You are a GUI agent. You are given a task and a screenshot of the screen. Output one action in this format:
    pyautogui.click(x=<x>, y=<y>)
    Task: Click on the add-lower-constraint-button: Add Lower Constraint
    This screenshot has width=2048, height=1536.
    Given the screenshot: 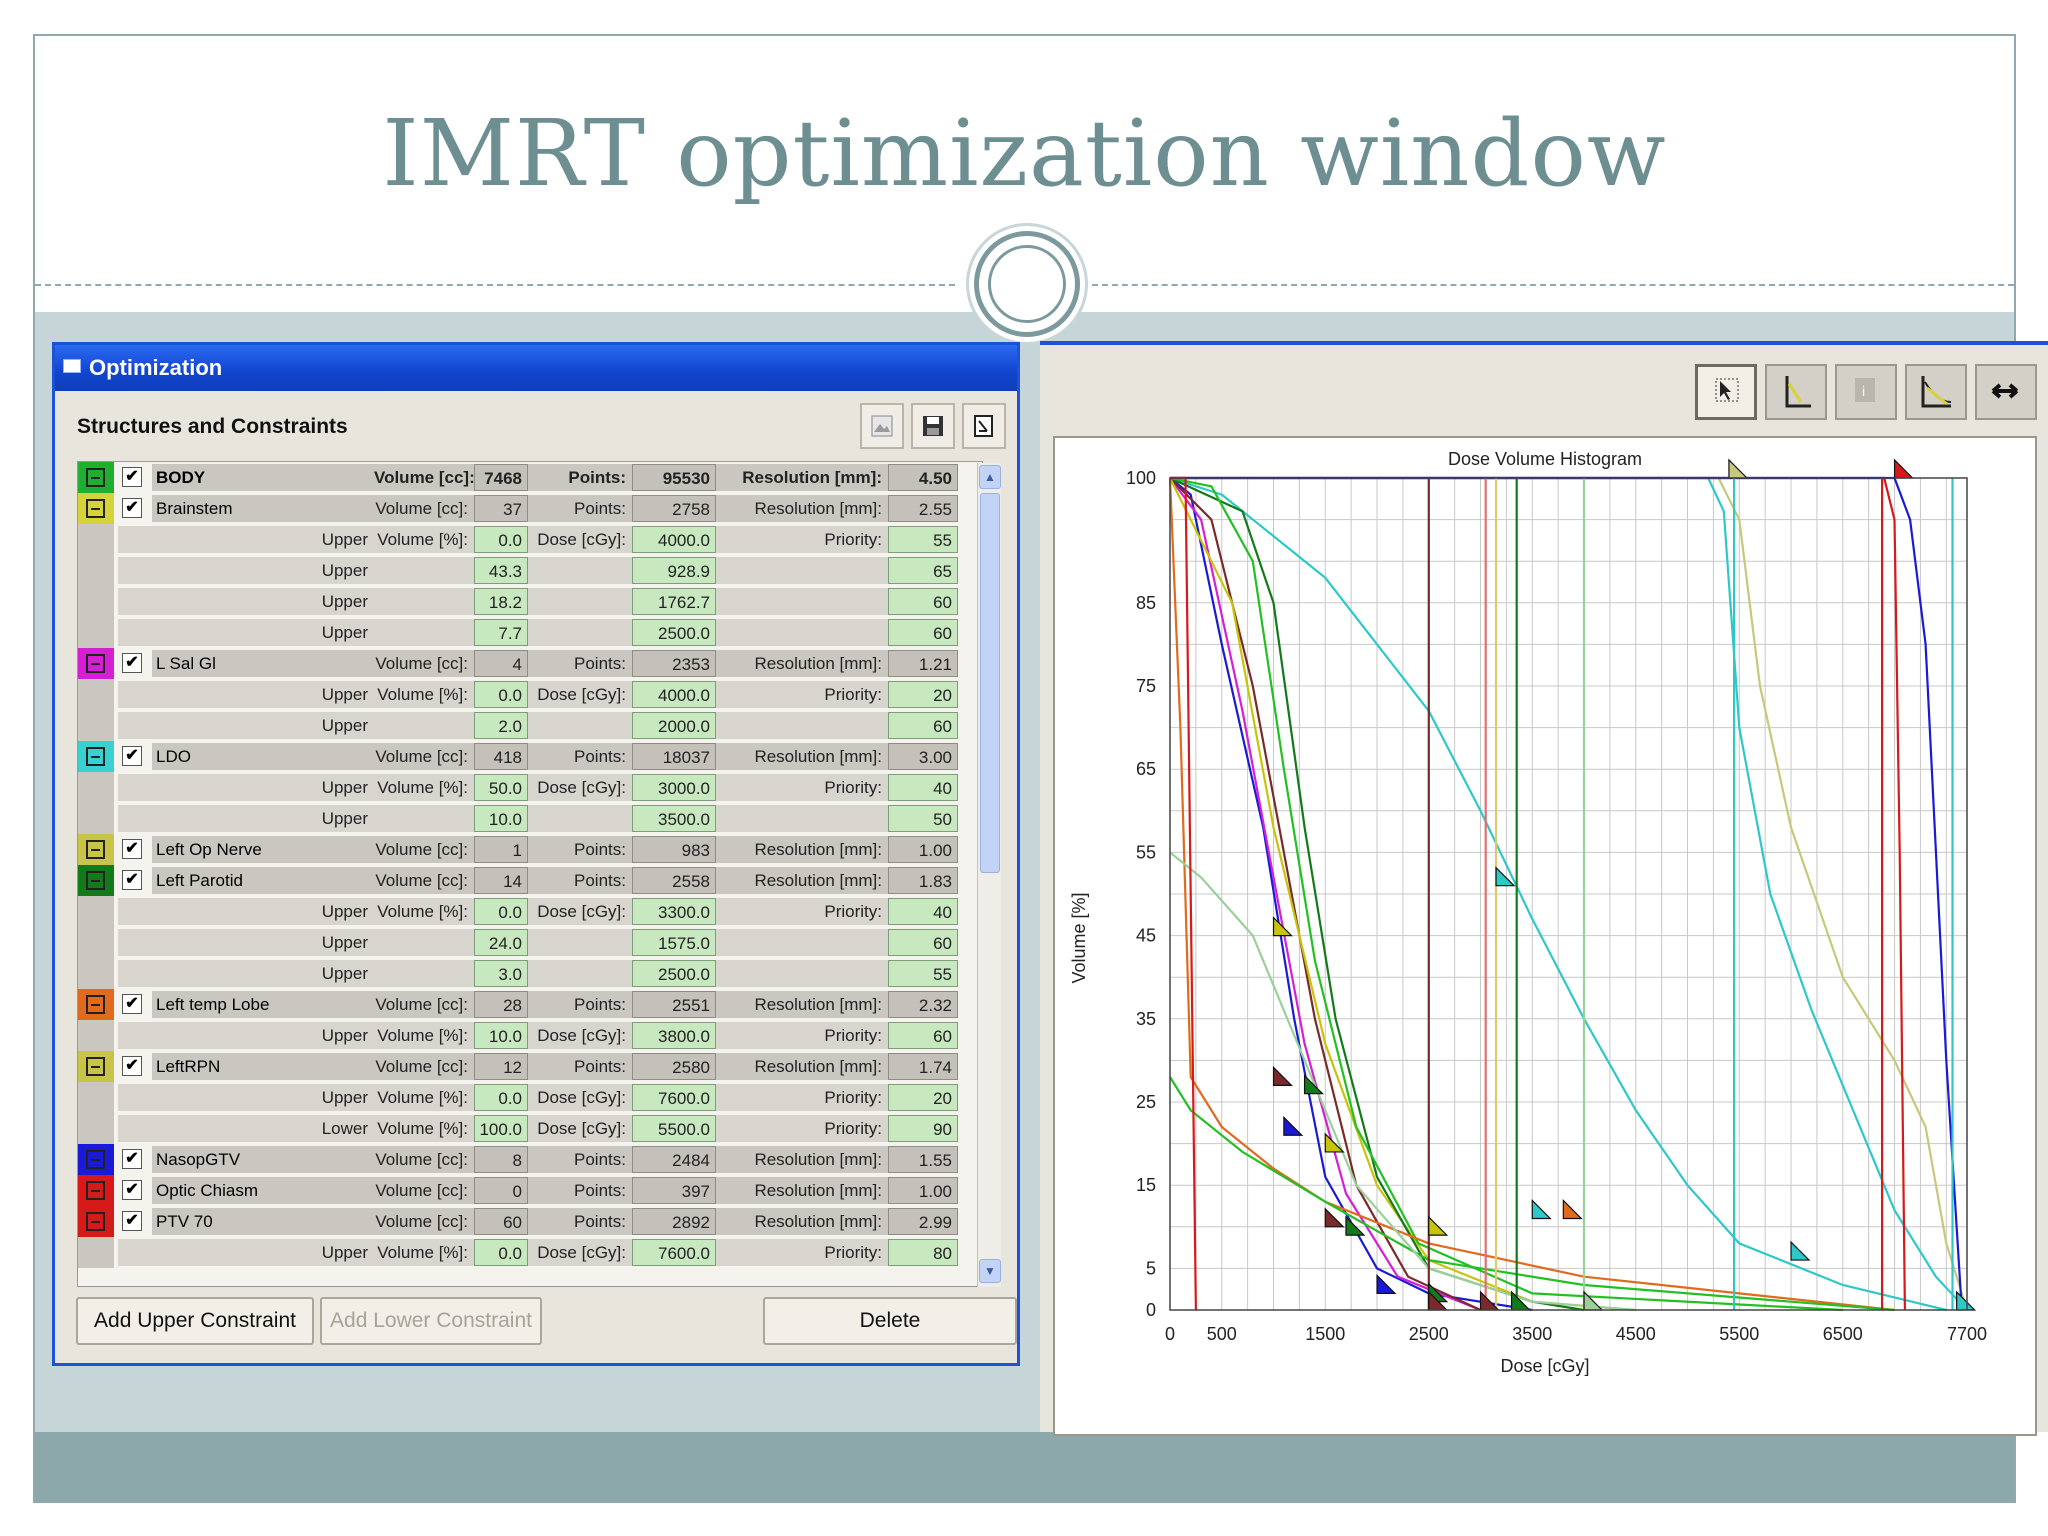 What is the action you would take?
    pyautogui.click(x=431, y=1321)
    